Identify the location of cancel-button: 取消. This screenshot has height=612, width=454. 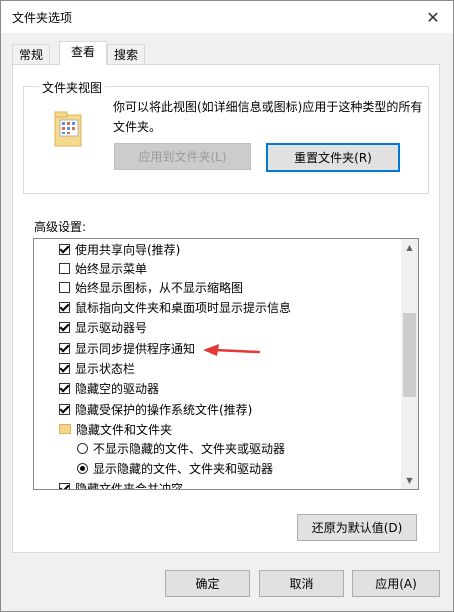
(301, 583).